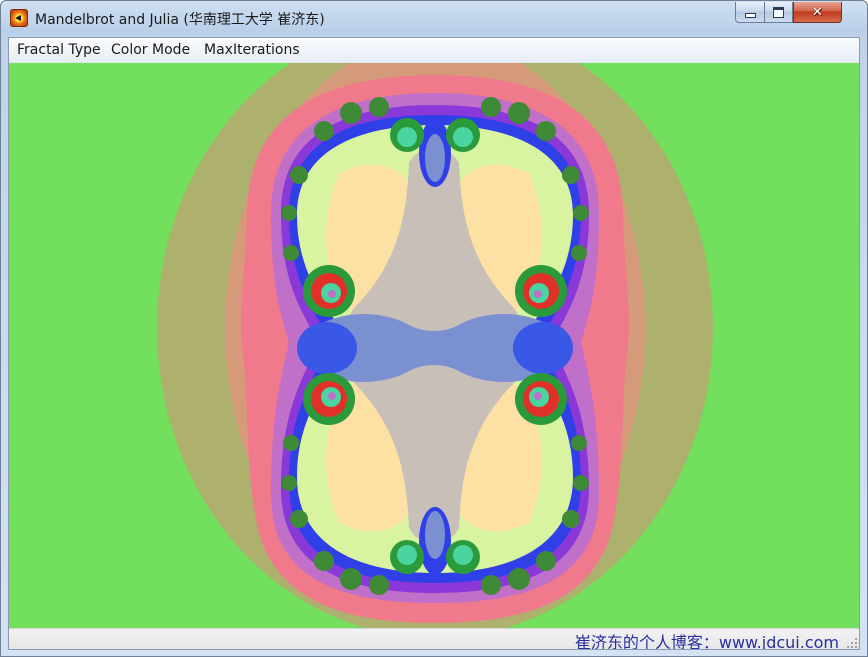 This screenshot has height=657, width=868. Describe the element at coordinates (180, 20) in the screenshot. I see `window-title: Mandelbrot and Julia (华南理工大学 崔济东)` at that location.